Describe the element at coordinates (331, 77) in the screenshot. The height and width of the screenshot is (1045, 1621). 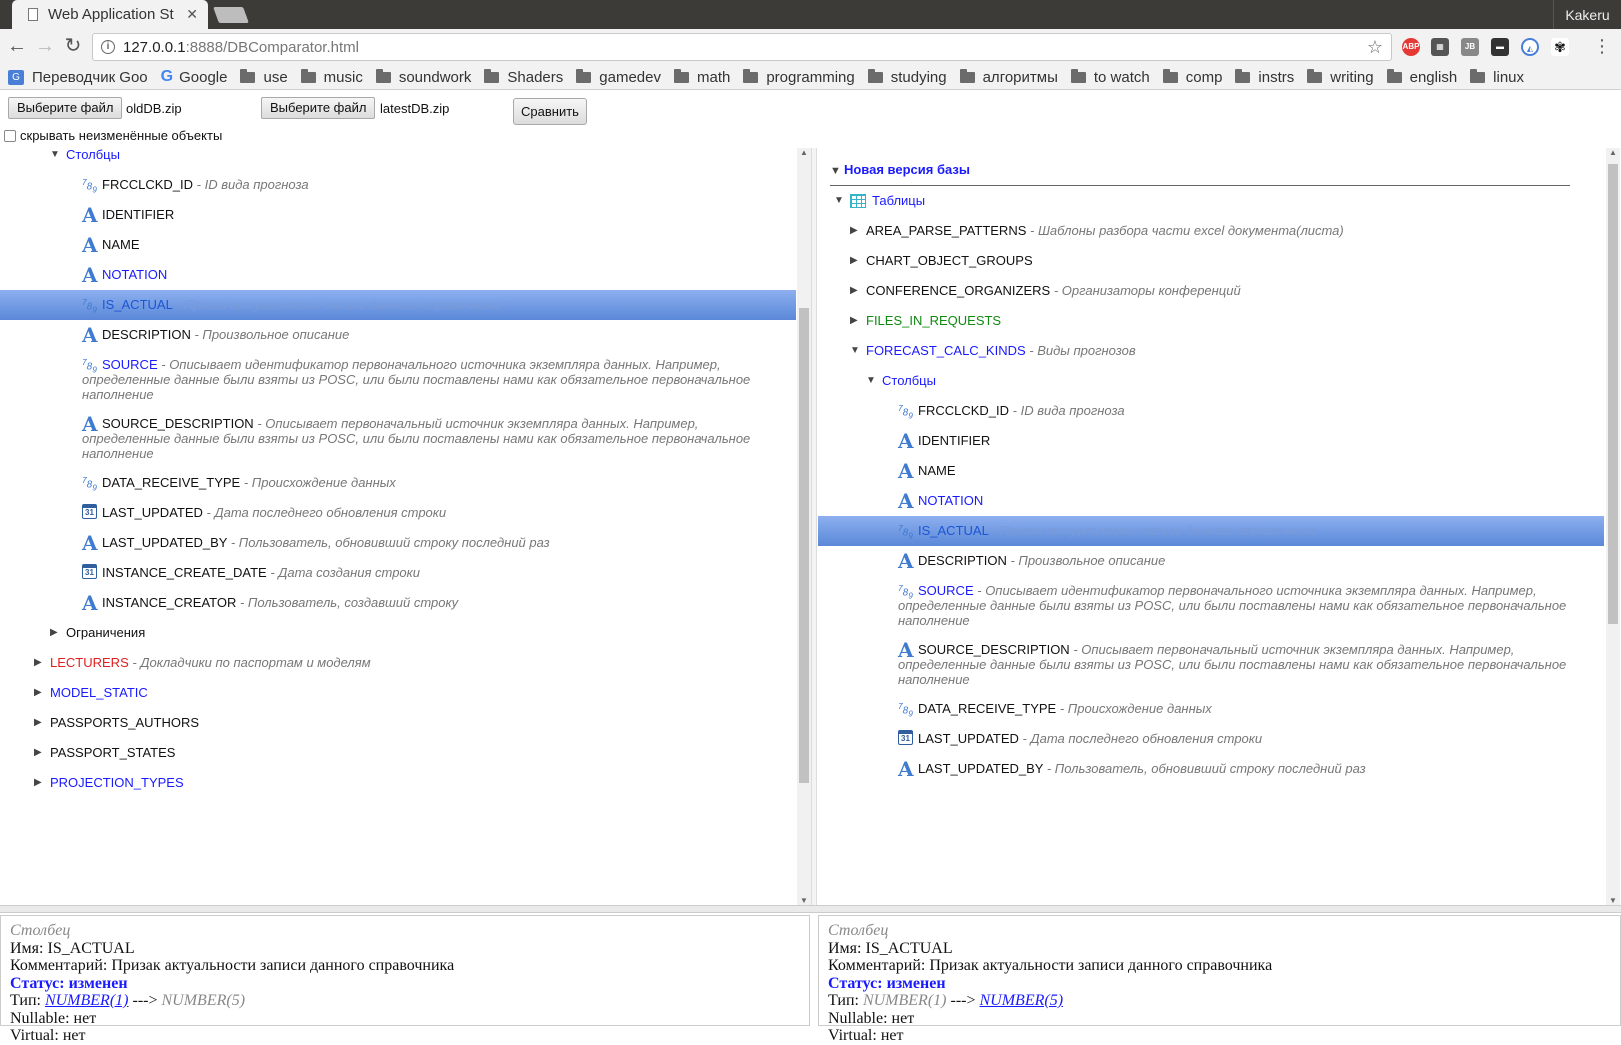
I see `bookmark-folder: music` at that location.